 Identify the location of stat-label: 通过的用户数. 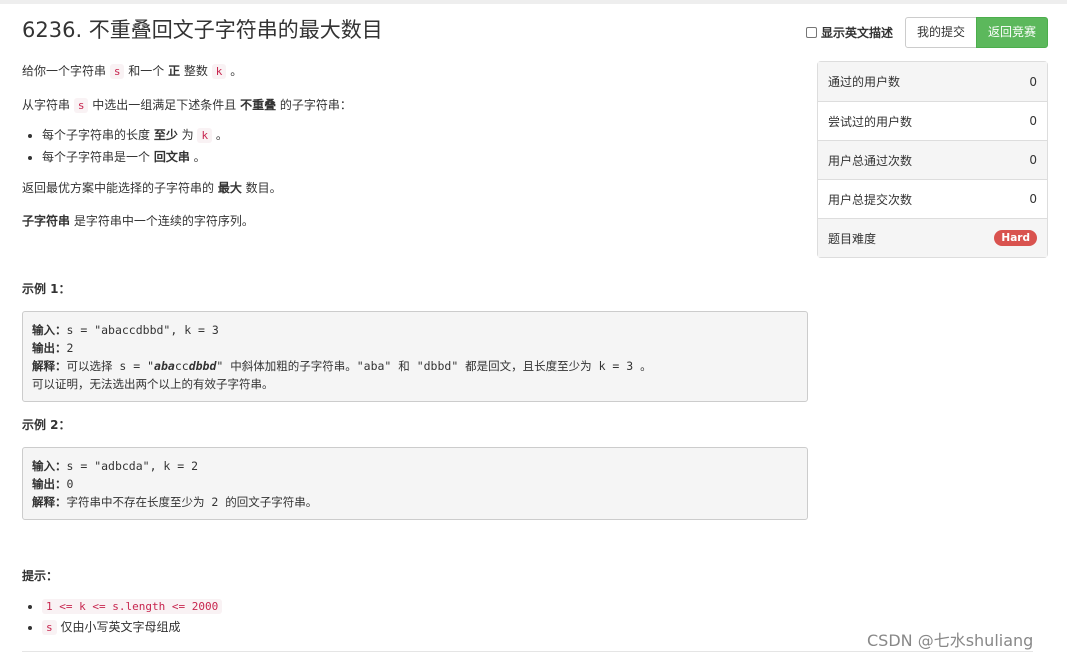
(864, 82).